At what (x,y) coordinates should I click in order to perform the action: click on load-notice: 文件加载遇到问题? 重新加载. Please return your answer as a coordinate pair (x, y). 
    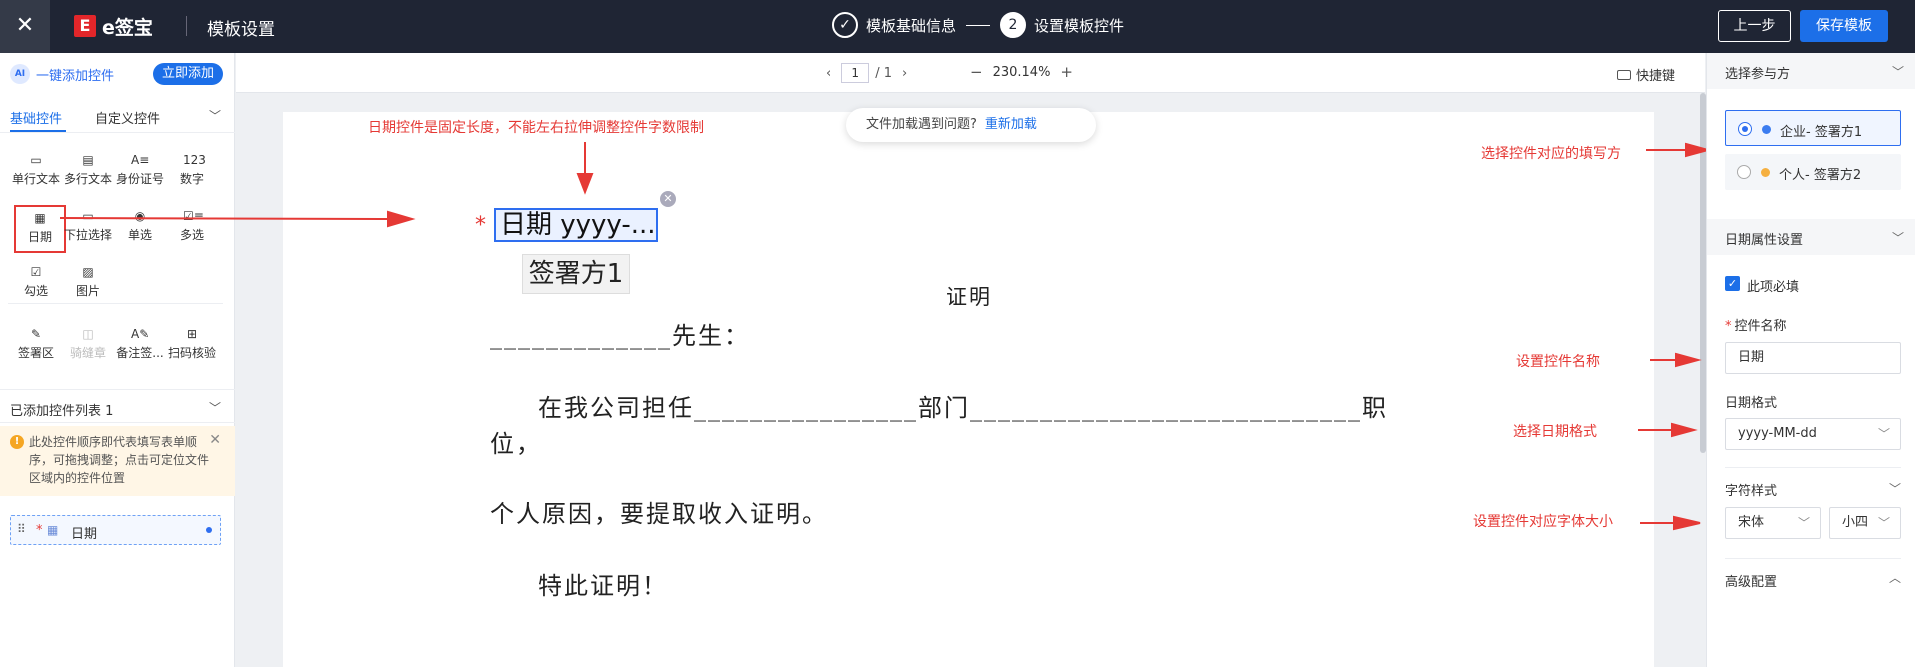
    Looking at the image, I should click on (971, 125).